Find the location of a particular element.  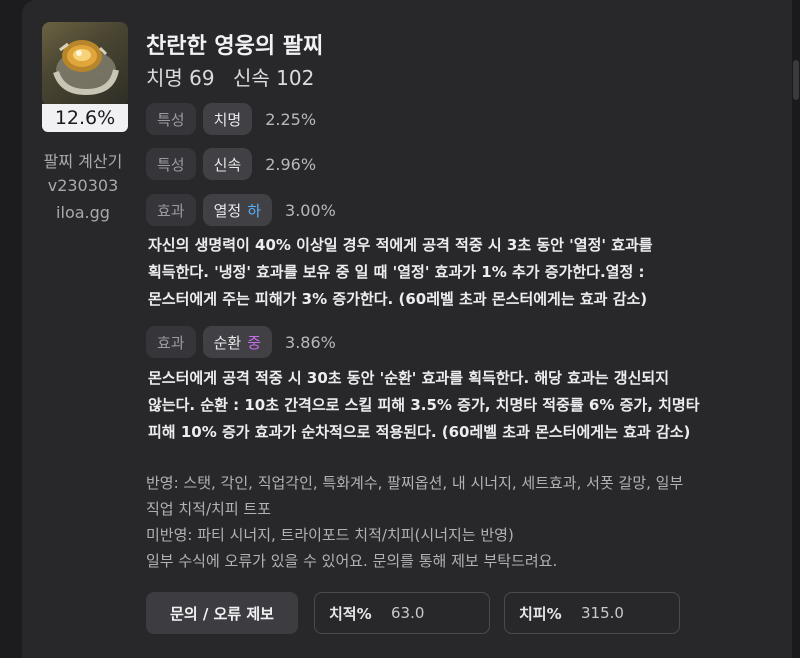

quality-percent: 12.6% is located at coordinates (85, 118).